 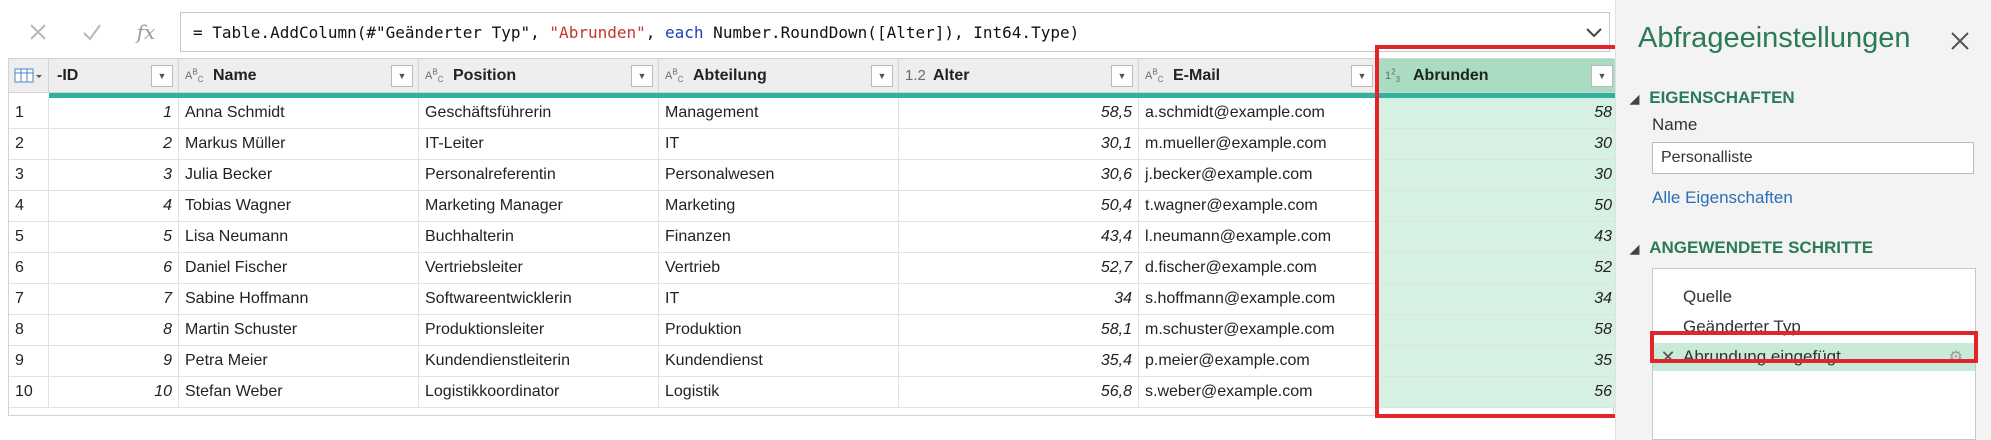 What do you see at coordinates (114, 268) in the screenshot?
I see `table-cell: 6` at bounding box center [114, 268].